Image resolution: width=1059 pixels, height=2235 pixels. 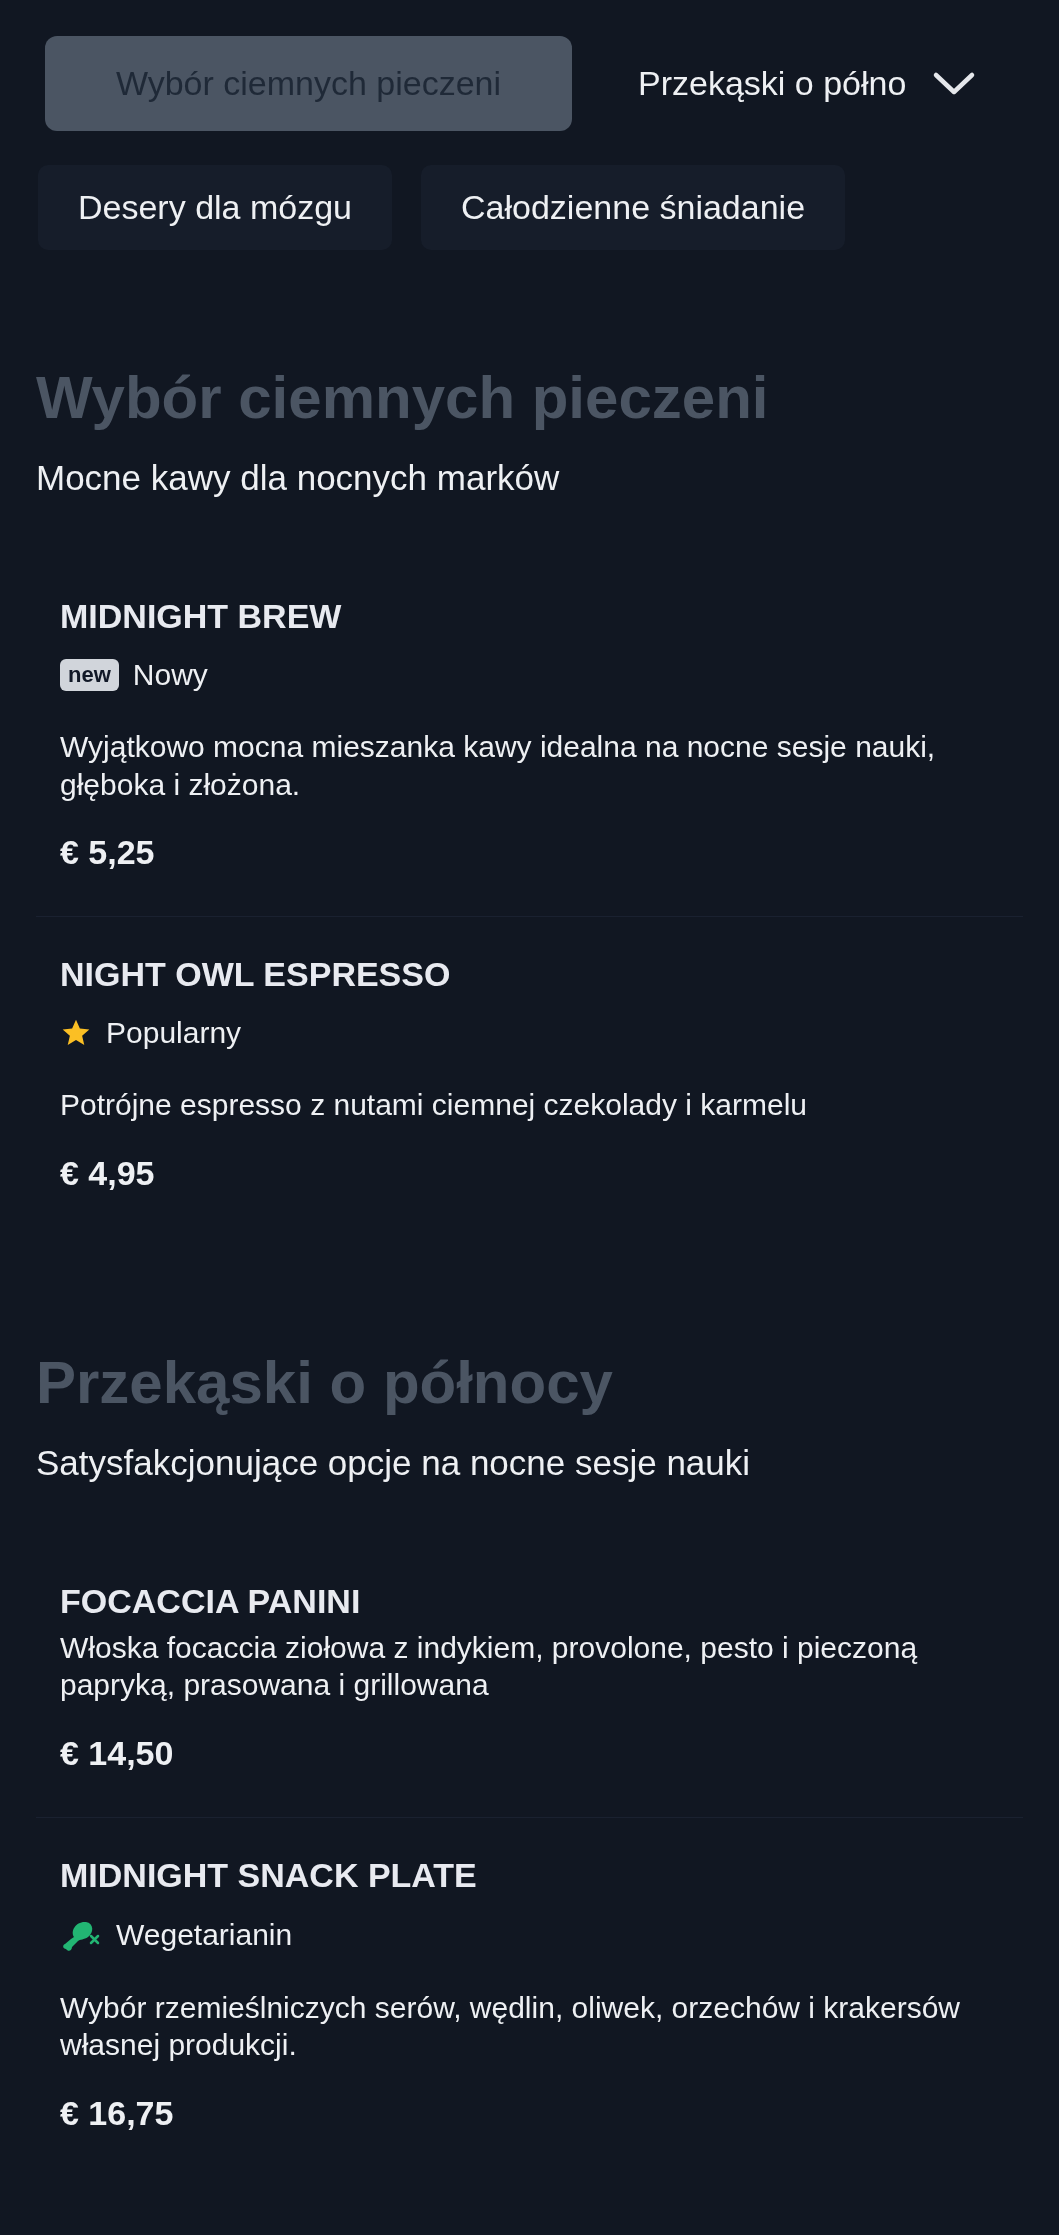 I want to click on badge-label: Popularny, so click(x=174, y=1033).